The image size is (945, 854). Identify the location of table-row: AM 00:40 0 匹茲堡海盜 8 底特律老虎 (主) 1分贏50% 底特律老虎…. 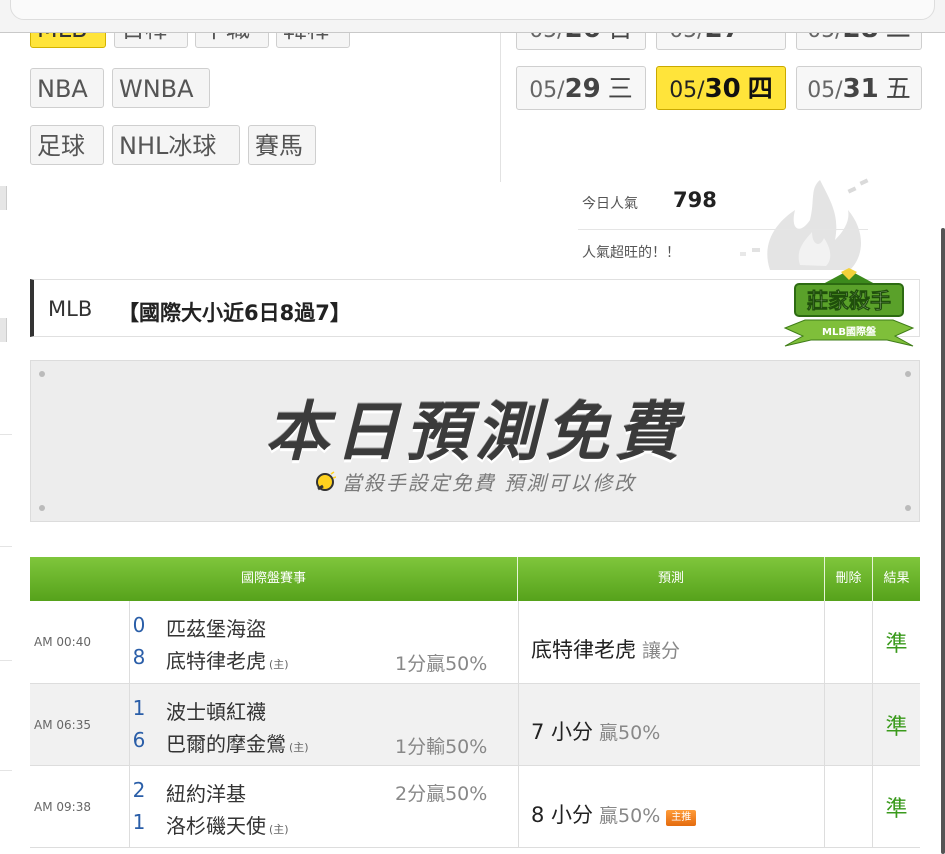
(475, 642).